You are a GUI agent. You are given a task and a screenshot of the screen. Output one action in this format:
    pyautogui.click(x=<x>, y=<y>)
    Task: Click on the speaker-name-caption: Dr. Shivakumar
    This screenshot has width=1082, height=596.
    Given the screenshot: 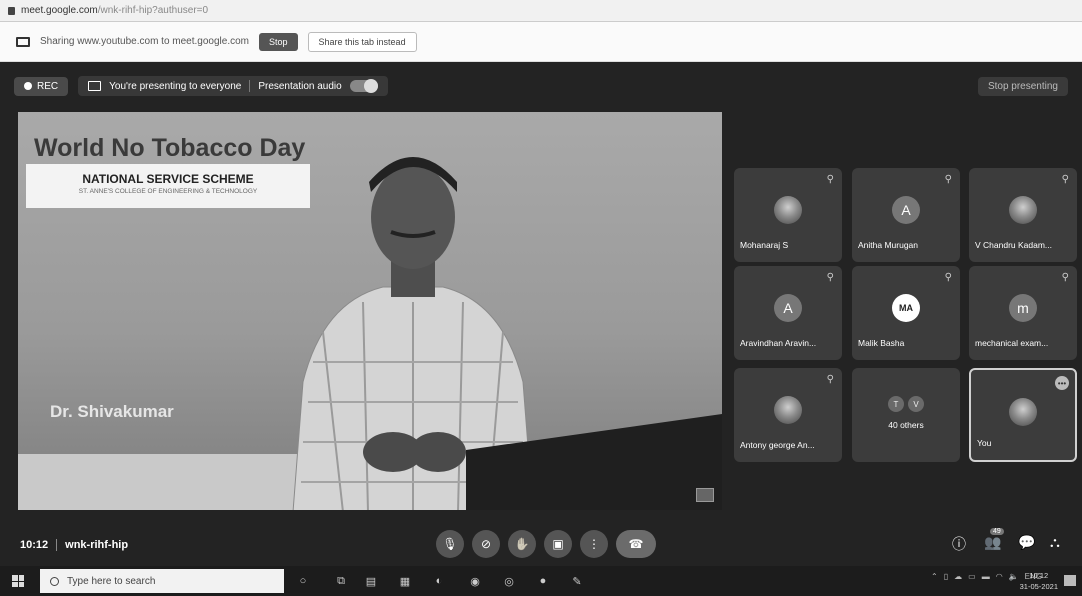 What is the action you would take?
    pyautogui.click(x=112, y=411)
    